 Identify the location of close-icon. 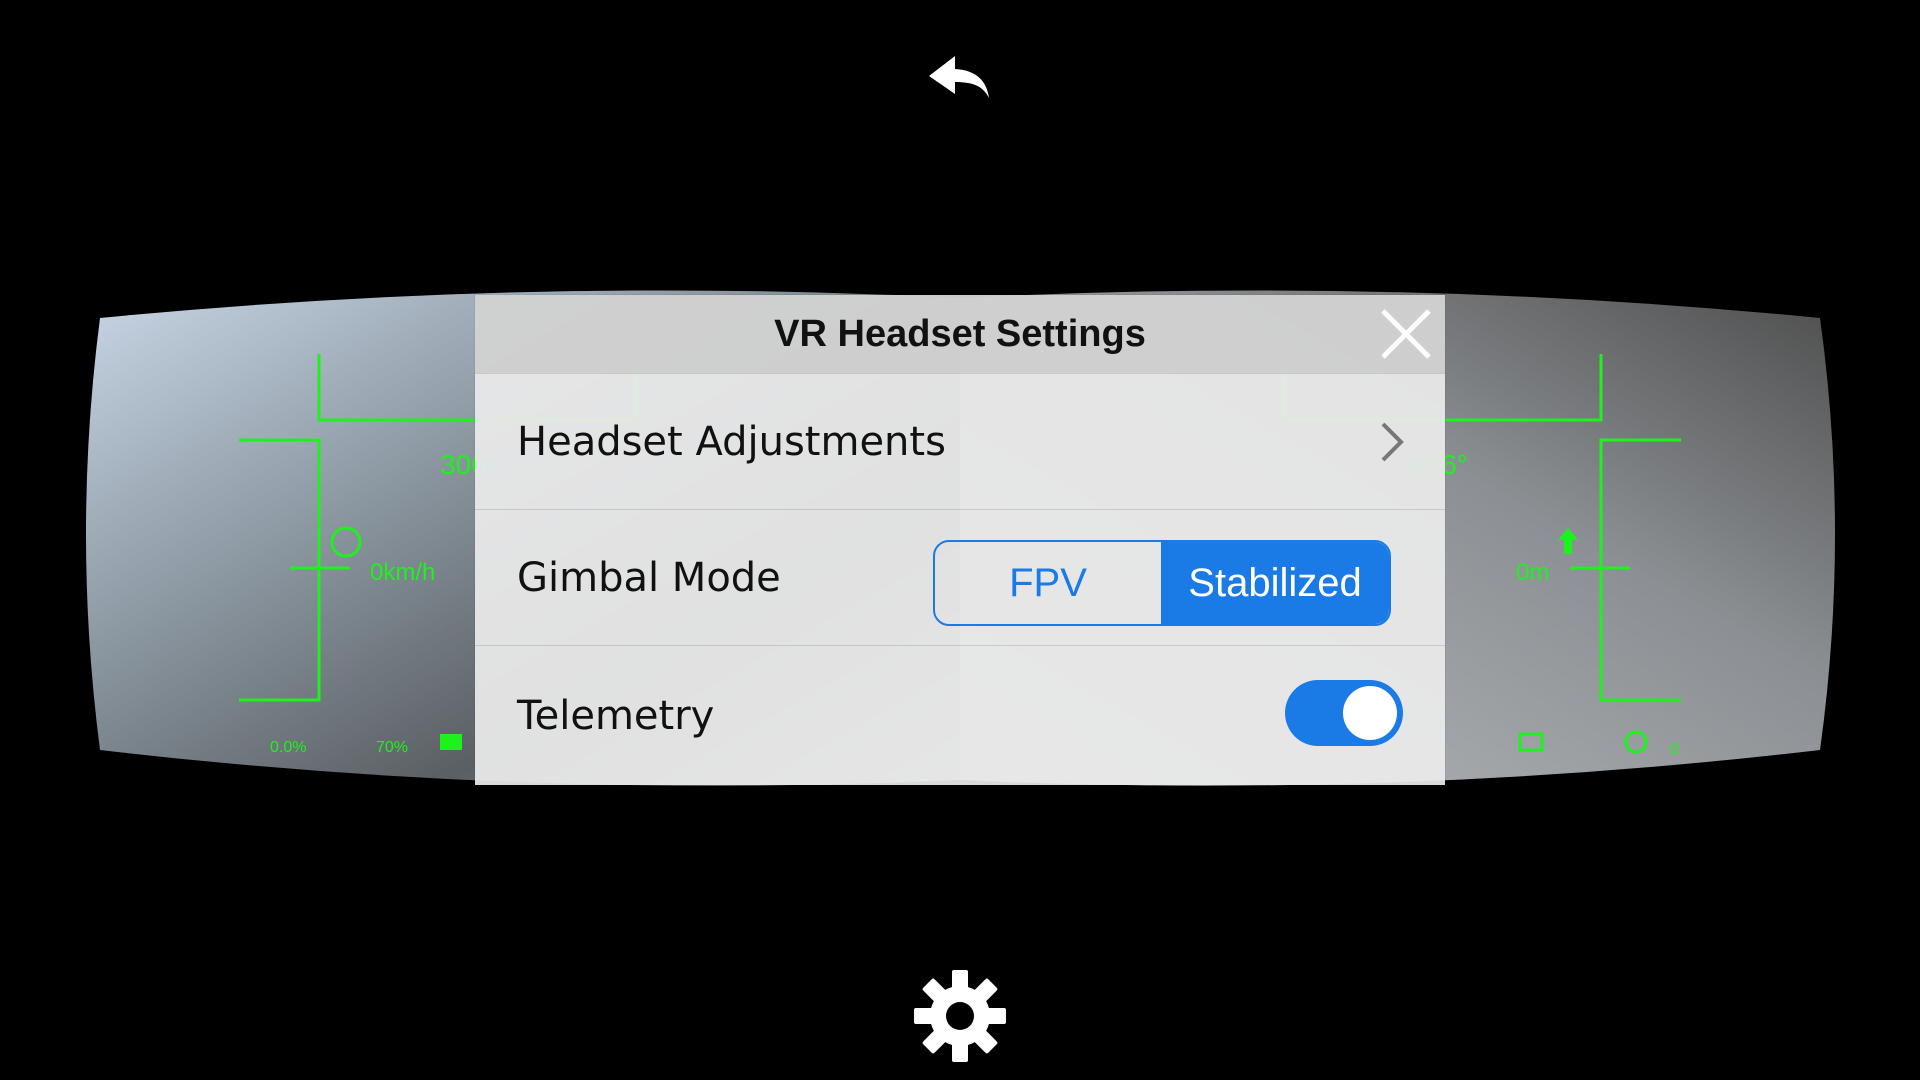
(1406, 334).